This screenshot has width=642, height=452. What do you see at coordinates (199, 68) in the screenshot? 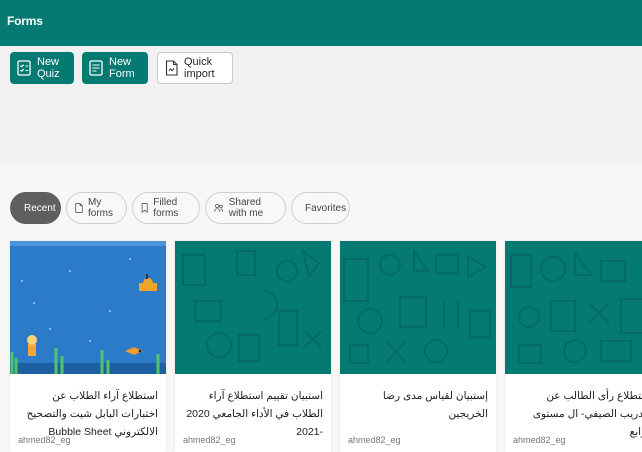
I see `quick-import-label: Quick import` at bounding box center [199, 68].